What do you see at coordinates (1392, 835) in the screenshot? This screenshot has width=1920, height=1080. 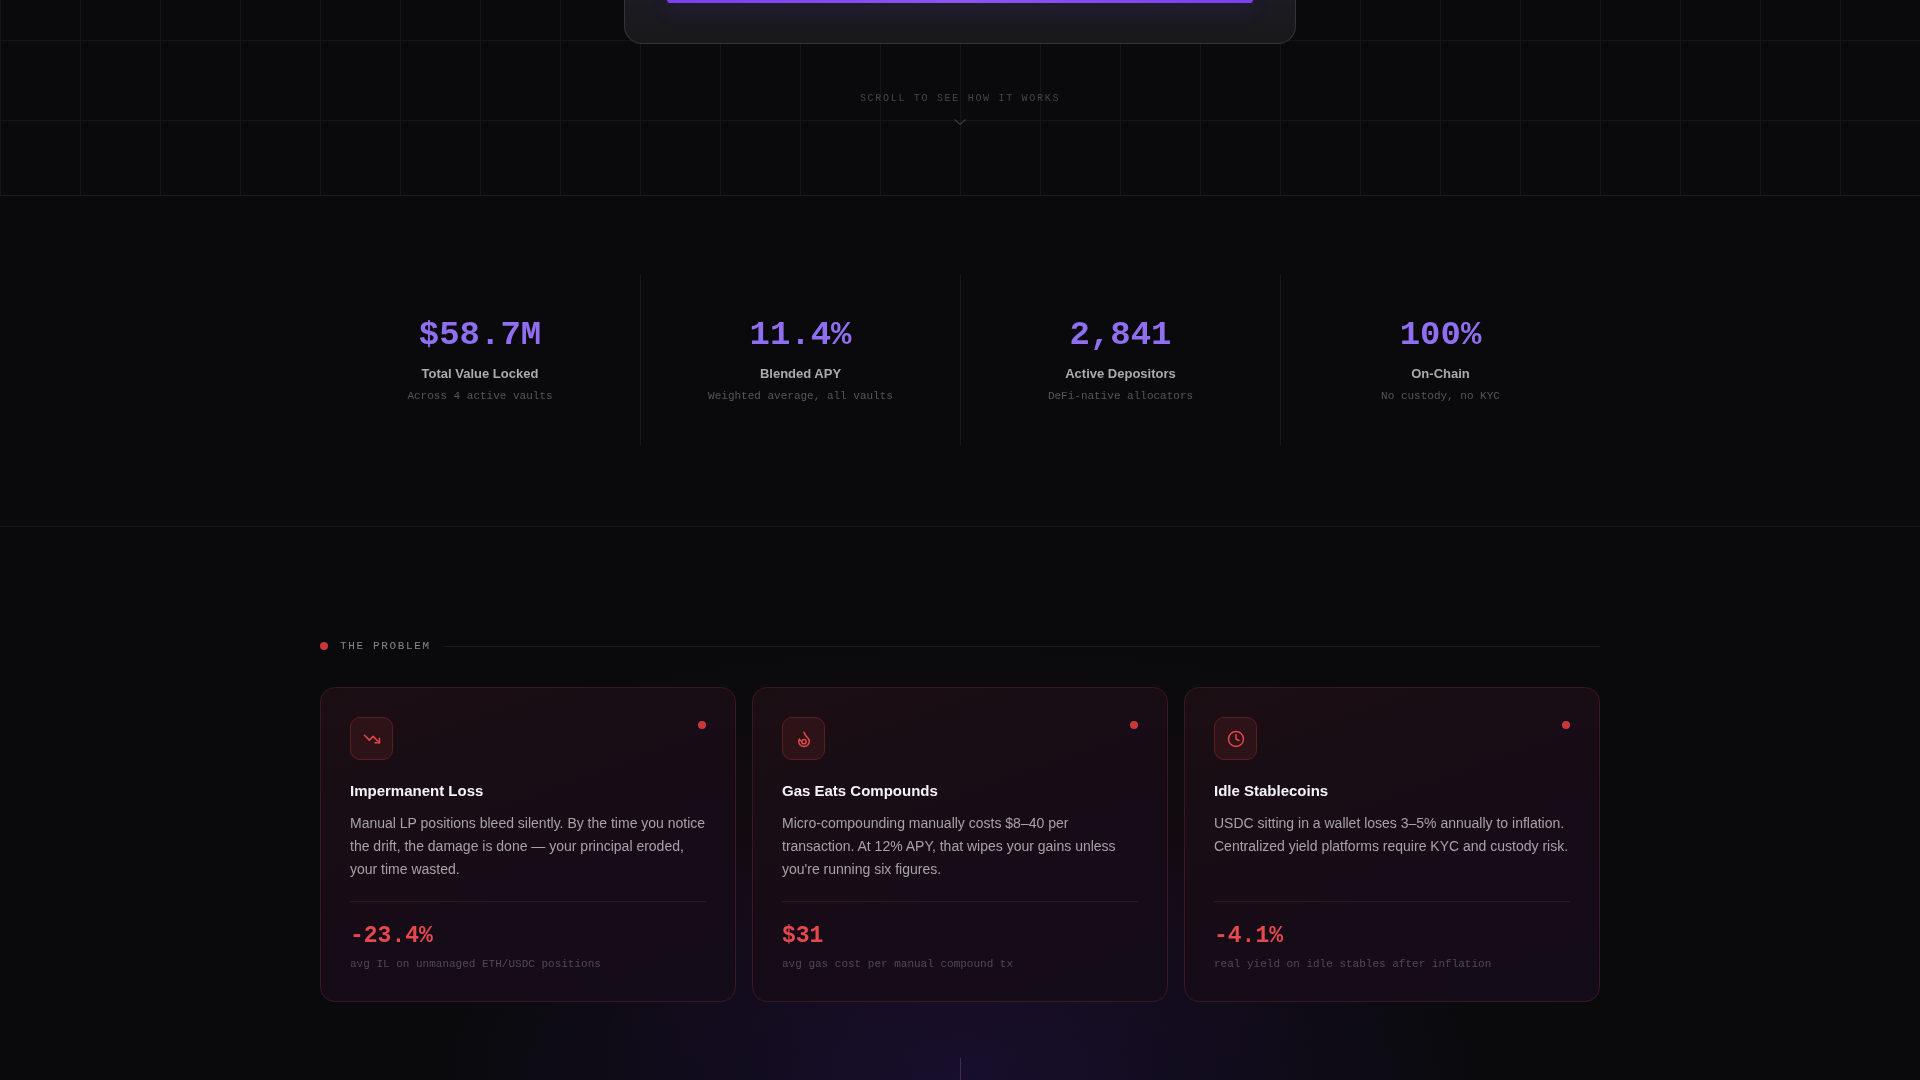 I see `card-description: USDC sitting in a wallet loses 3–5% annually to inflation. Centralized yield platforms require KYC and custody risk.` at bounding box center [1392, 835].